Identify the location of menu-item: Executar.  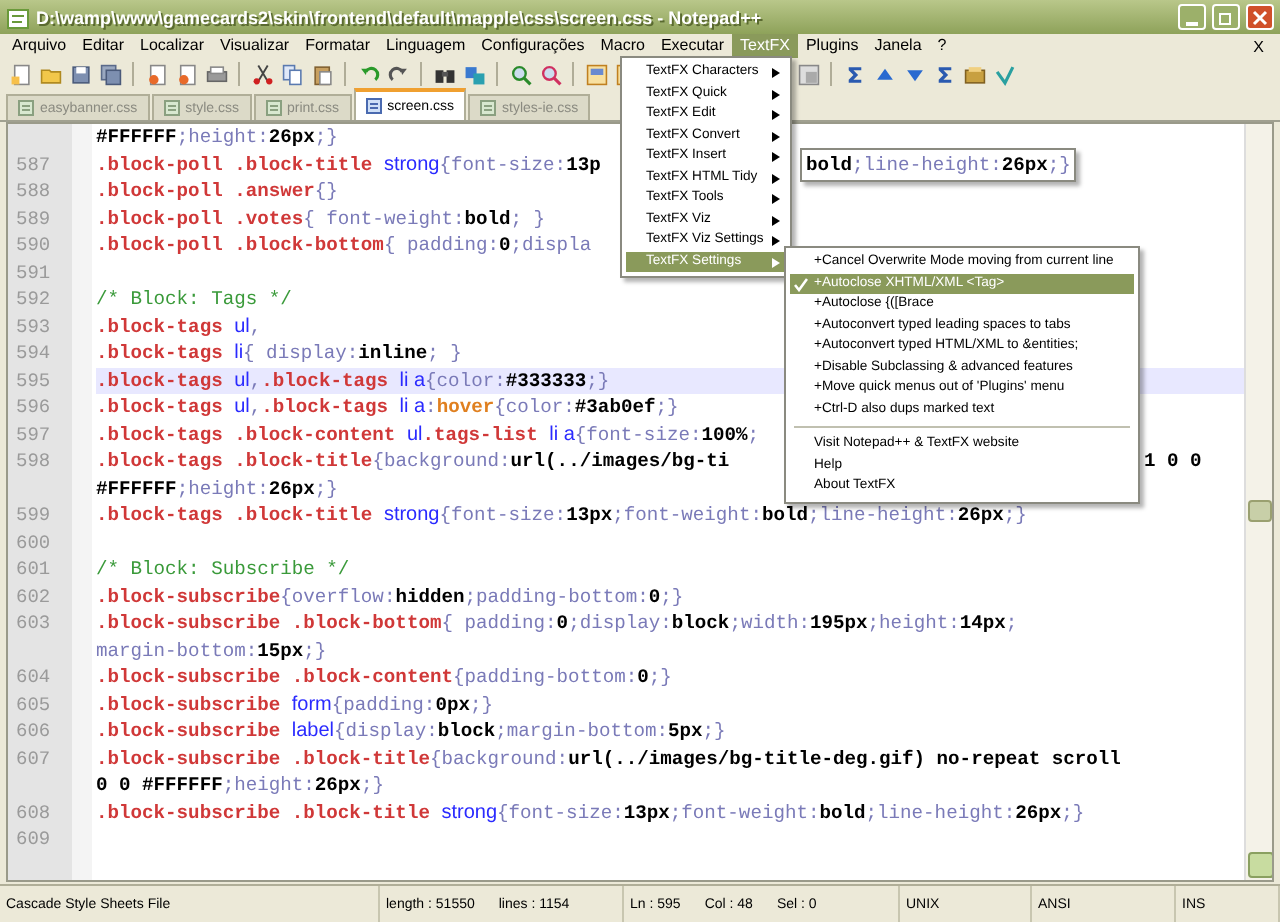
(692, 46).